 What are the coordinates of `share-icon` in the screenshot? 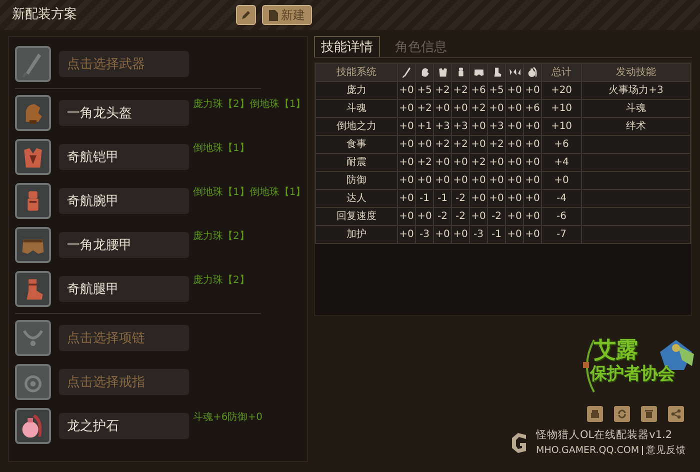 It's located at (676, 414).